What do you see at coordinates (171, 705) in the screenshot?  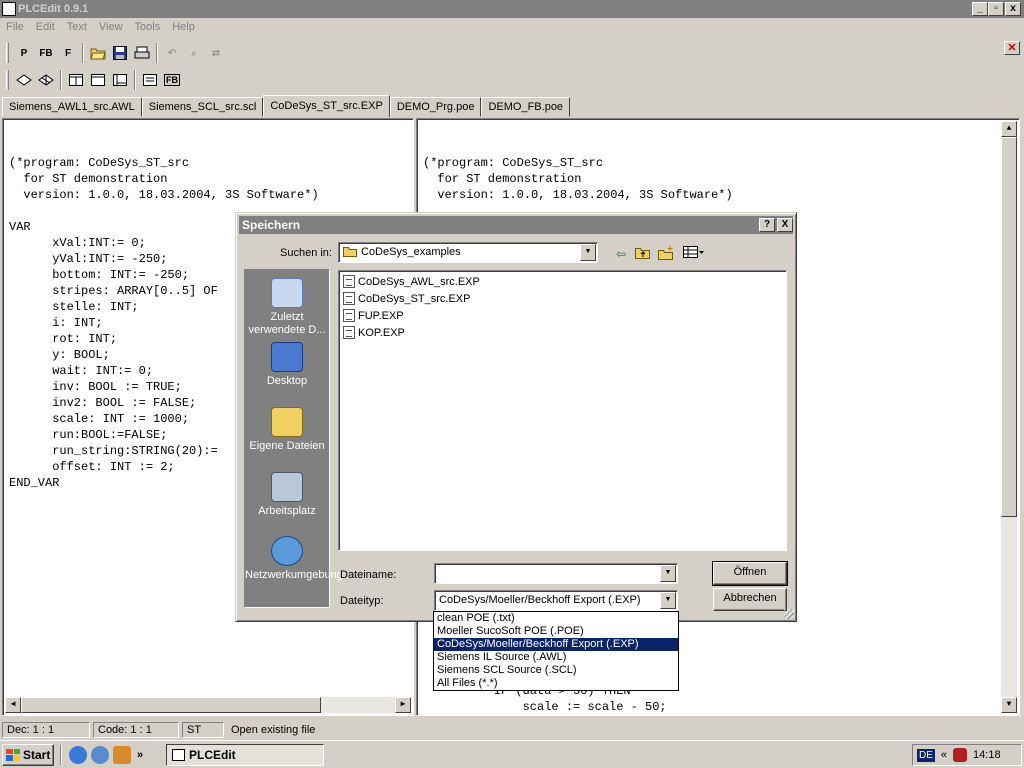 I see `horizontal-scroll-thumb` at bounding box center [171, 705].